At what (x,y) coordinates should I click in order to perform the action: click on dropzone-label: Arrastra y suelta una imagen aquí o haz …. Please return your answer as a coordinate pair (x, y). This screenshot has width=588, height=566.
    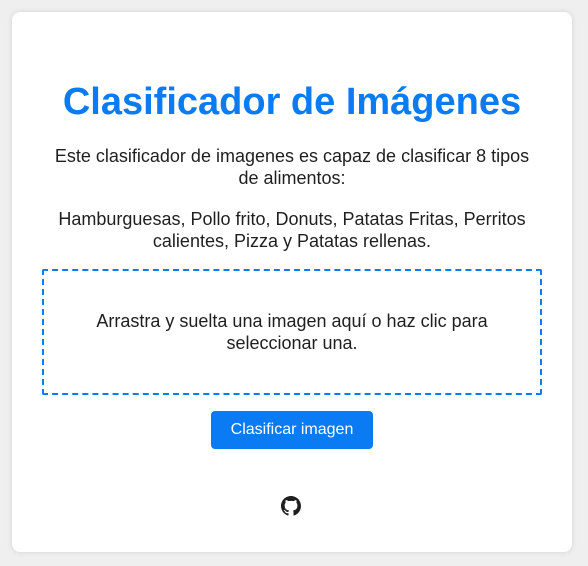
    Looking at the image, I should click on (292, 332).